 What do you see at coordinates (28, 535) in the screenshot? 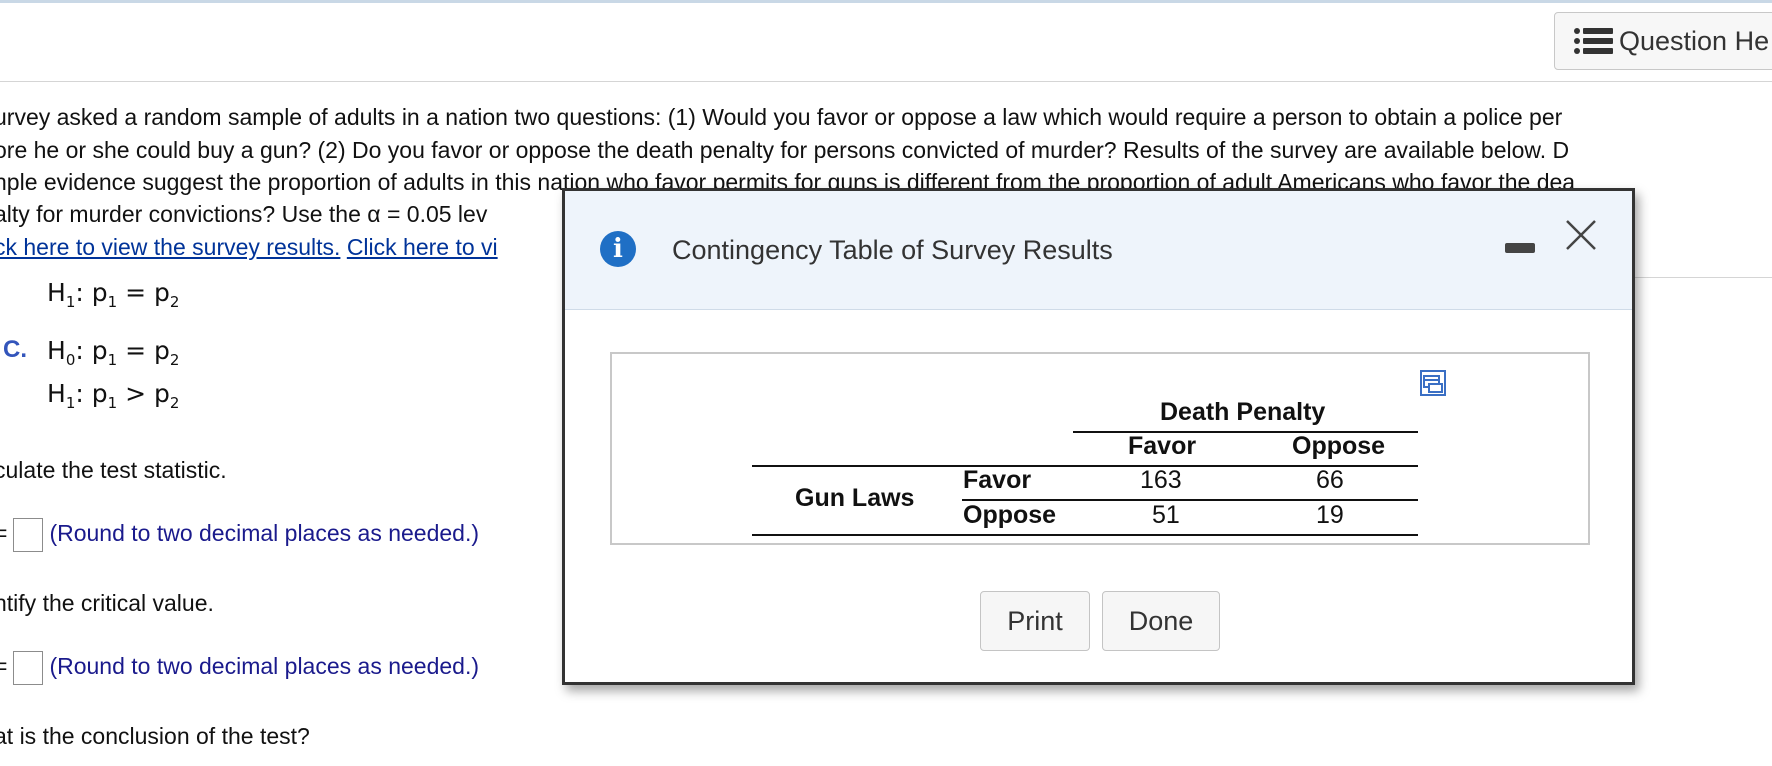
I see `test-statistic-input` at bounding box center [28, 535].